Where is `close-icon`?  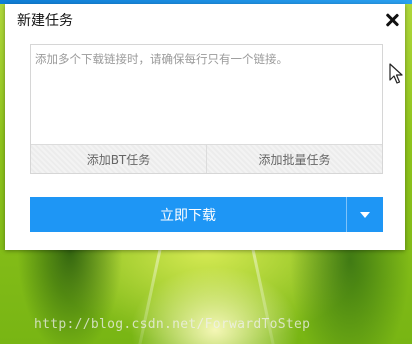
close-icon is located at coordinates (392, 20).